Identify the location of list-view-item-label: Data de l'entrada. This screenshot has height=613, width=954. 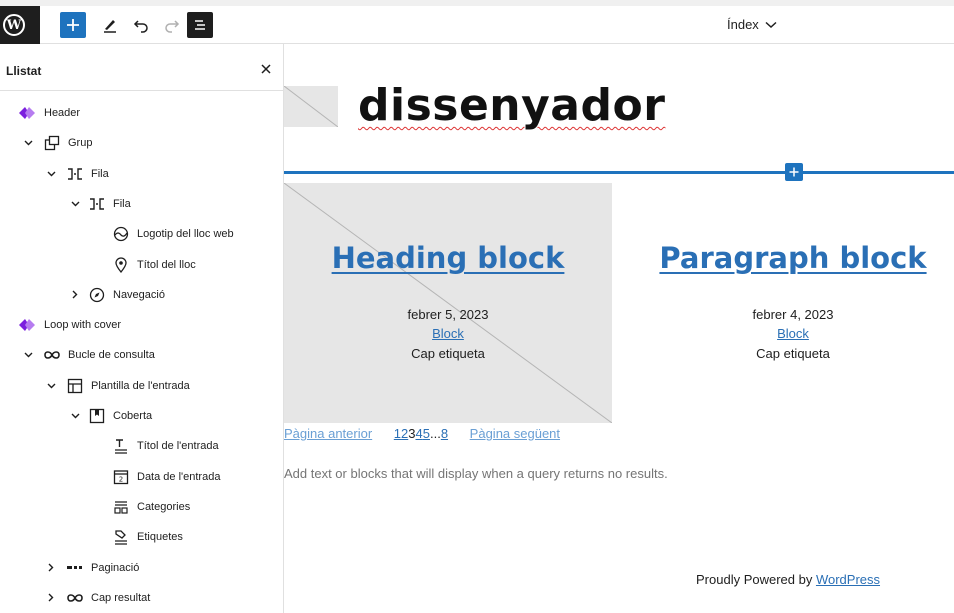
(179, 476).